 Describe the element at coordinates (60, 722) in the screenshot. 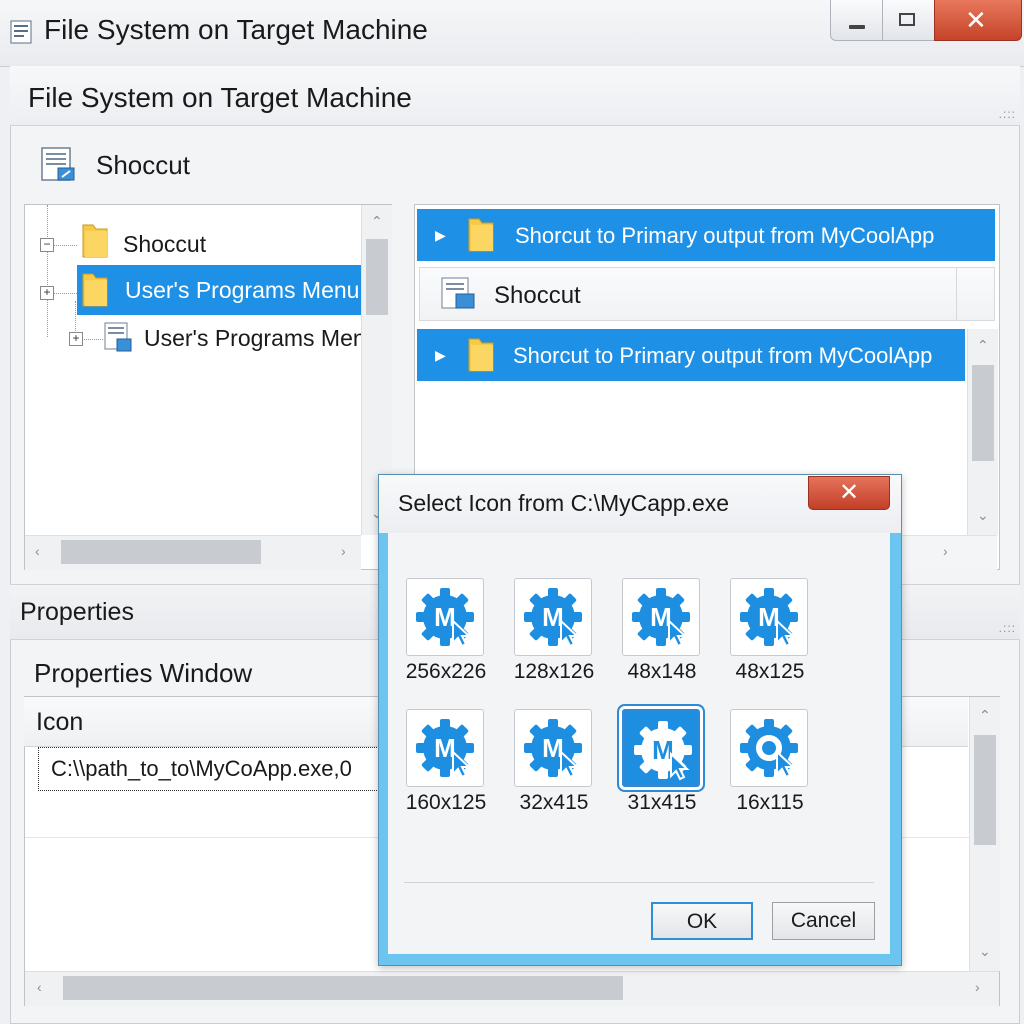

I see `icon-property-label: Icon` at that location.